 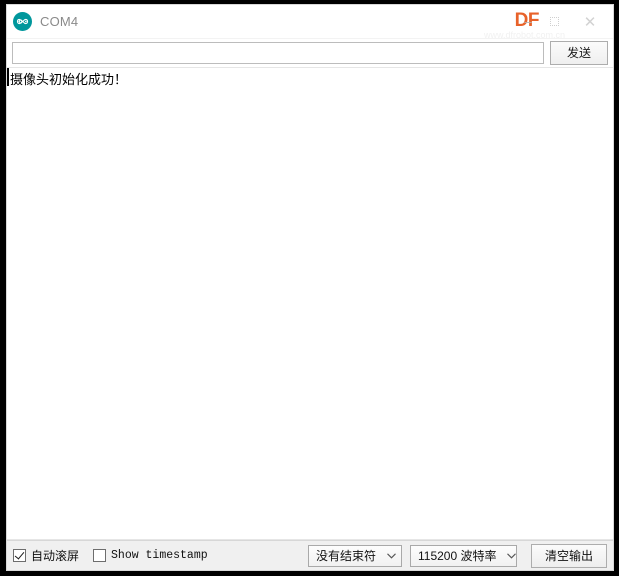 I want to click on line-ending-value: 没有结束符, so click(x=346, y=556).